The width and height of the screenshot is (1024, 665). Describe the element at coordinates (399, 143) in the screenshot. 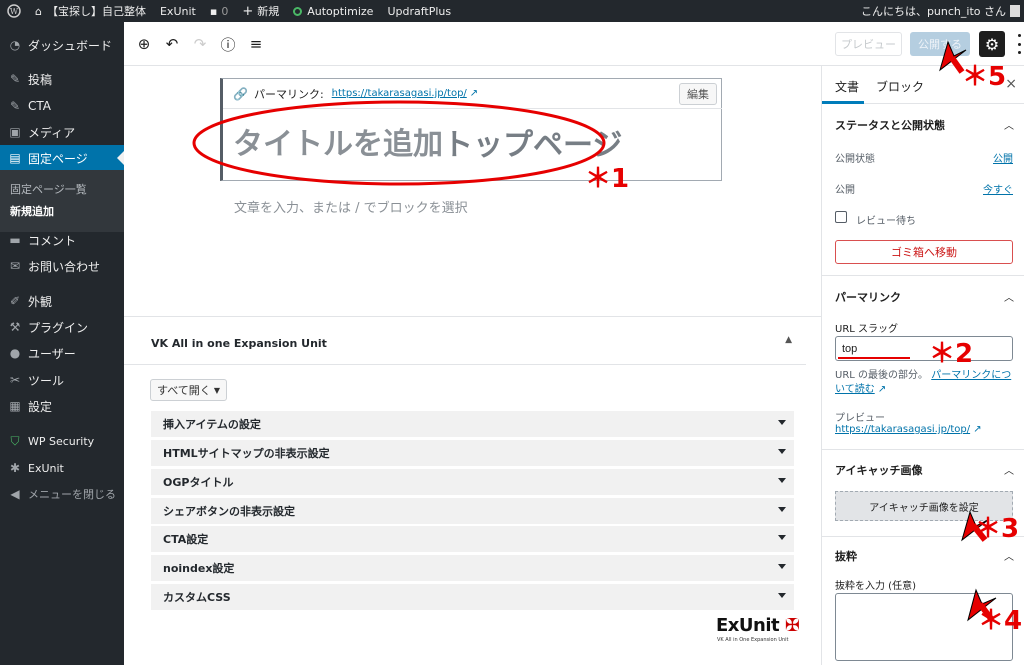

I see `title-highlight-ellipse` at that location.